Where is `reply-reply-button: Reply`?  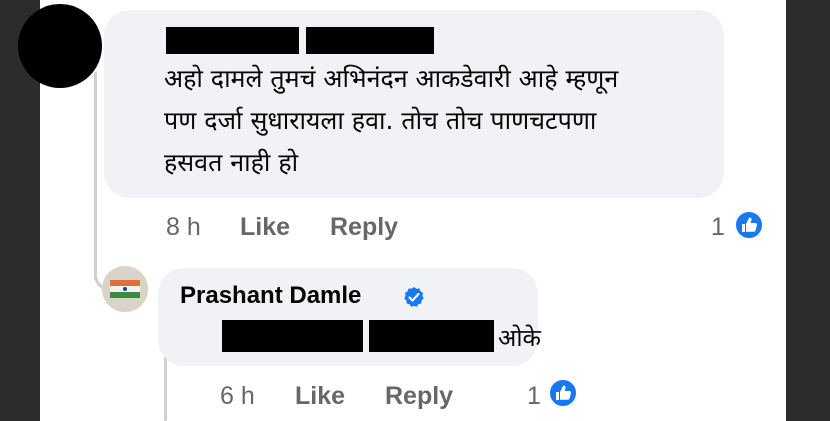 reply-reply-button: Reply is located at coordinates (419, 396).